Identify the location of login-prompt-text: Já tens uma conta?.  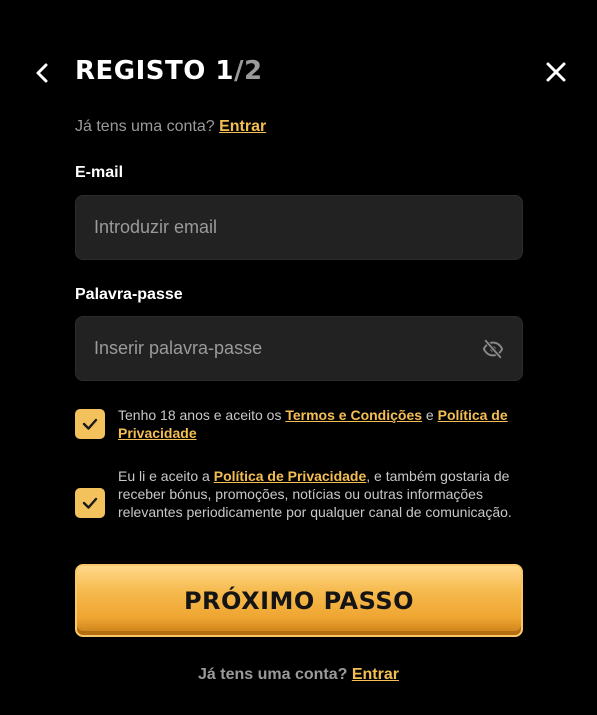
(145, 126).